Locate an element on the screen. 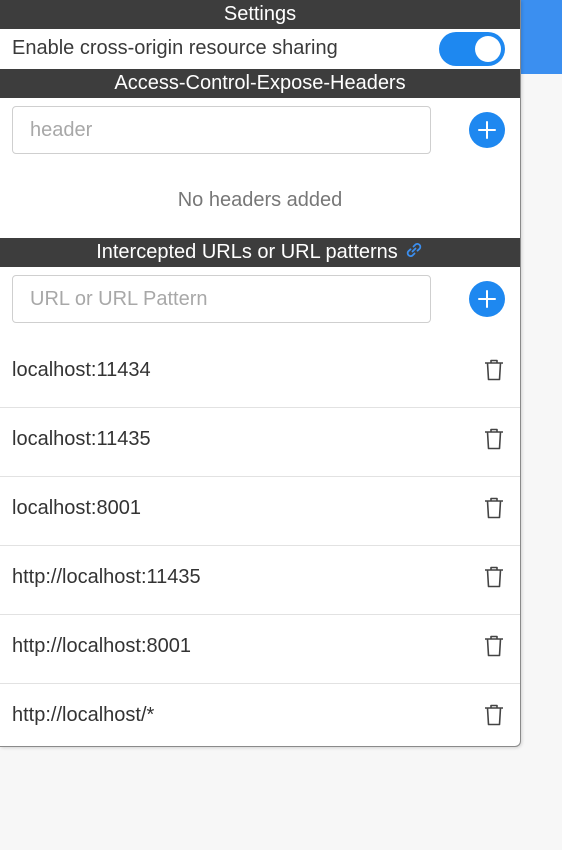 This screenshot has height=850, width=562. expose-headers-title: Access-Control-Expose-Headers is located at coordinates (260, 83).